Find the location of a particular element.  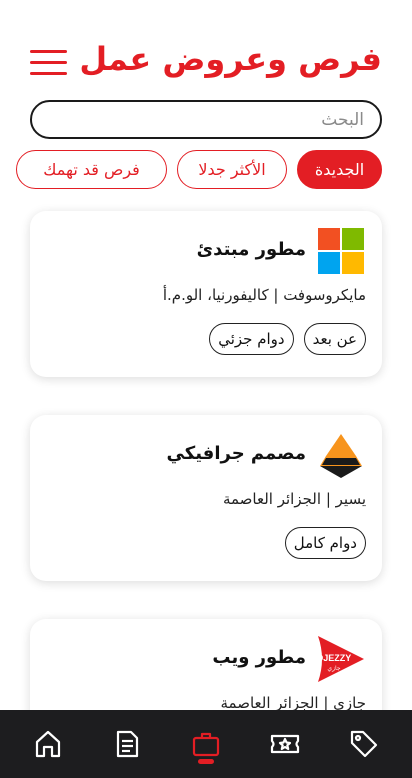

filter-chips: الجديدة الأكثر جدلا فرص قد تهمك is located at coordinates (206, 170).